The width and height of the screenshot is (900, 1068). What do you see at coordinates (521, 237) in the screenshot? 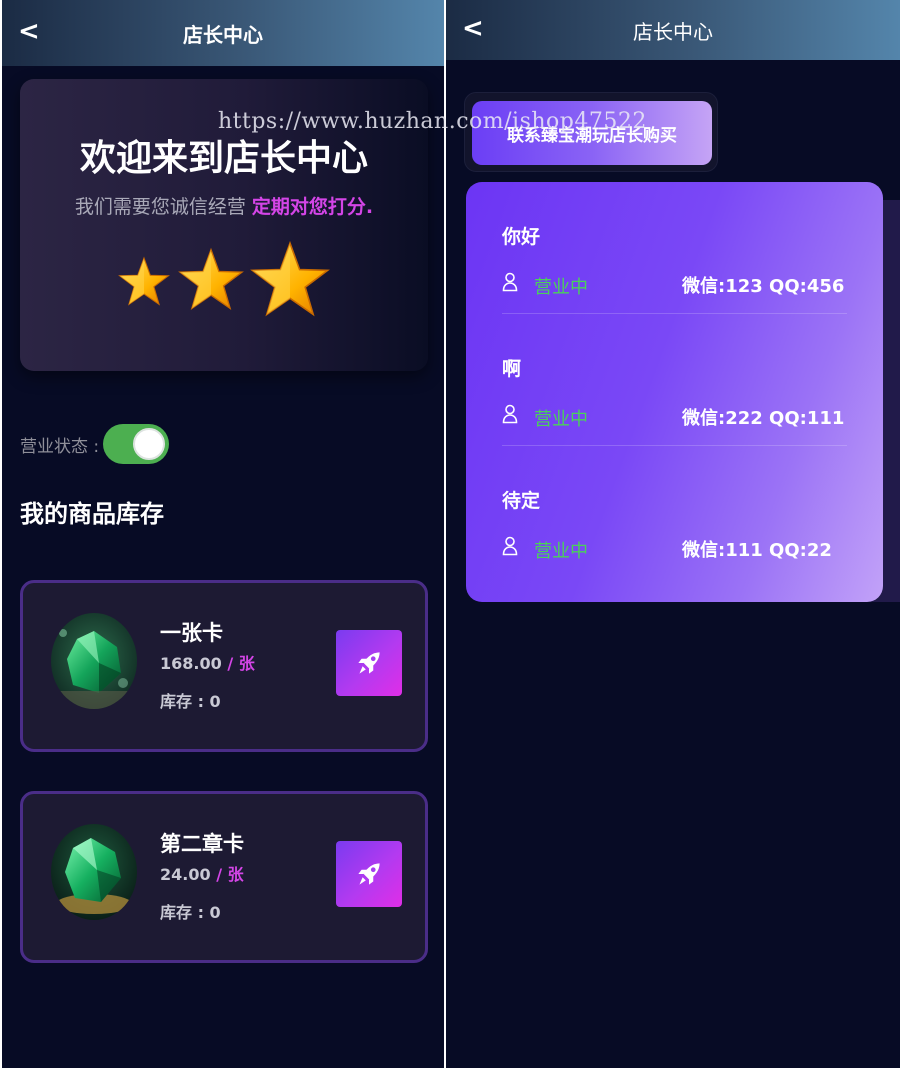
I see `shop-name: 你好` at bounding box center [521, 237].